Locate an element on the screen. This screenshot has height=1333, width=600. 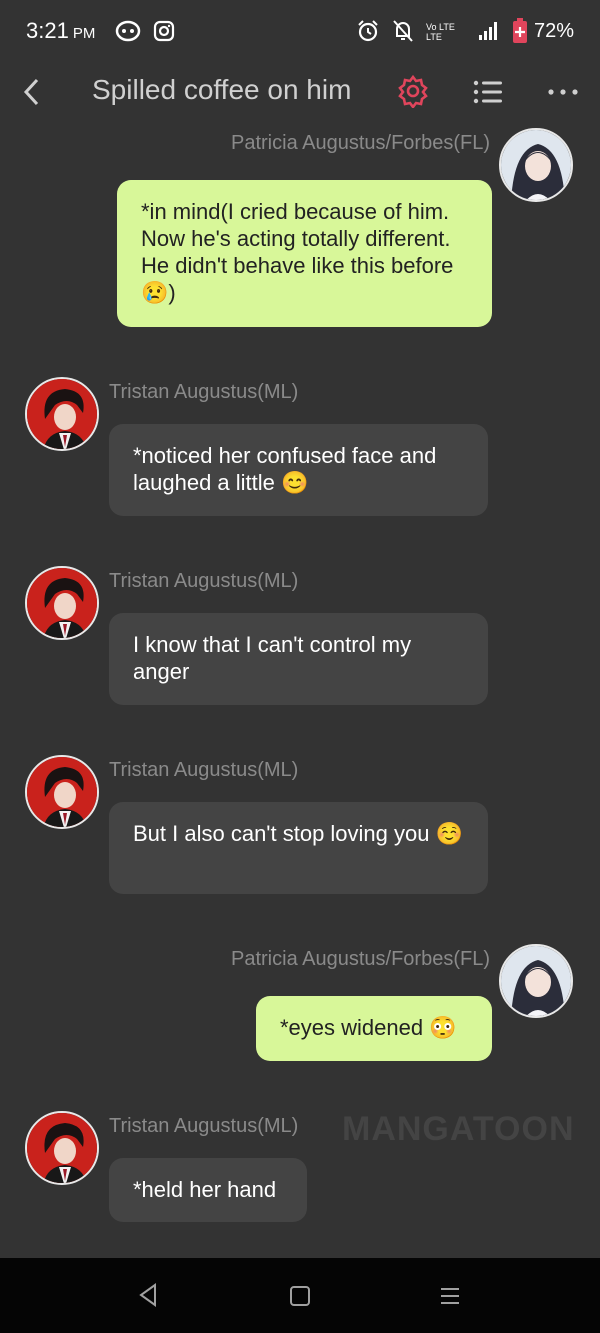
chevron-left-icon is located at coordinates (31, 92).